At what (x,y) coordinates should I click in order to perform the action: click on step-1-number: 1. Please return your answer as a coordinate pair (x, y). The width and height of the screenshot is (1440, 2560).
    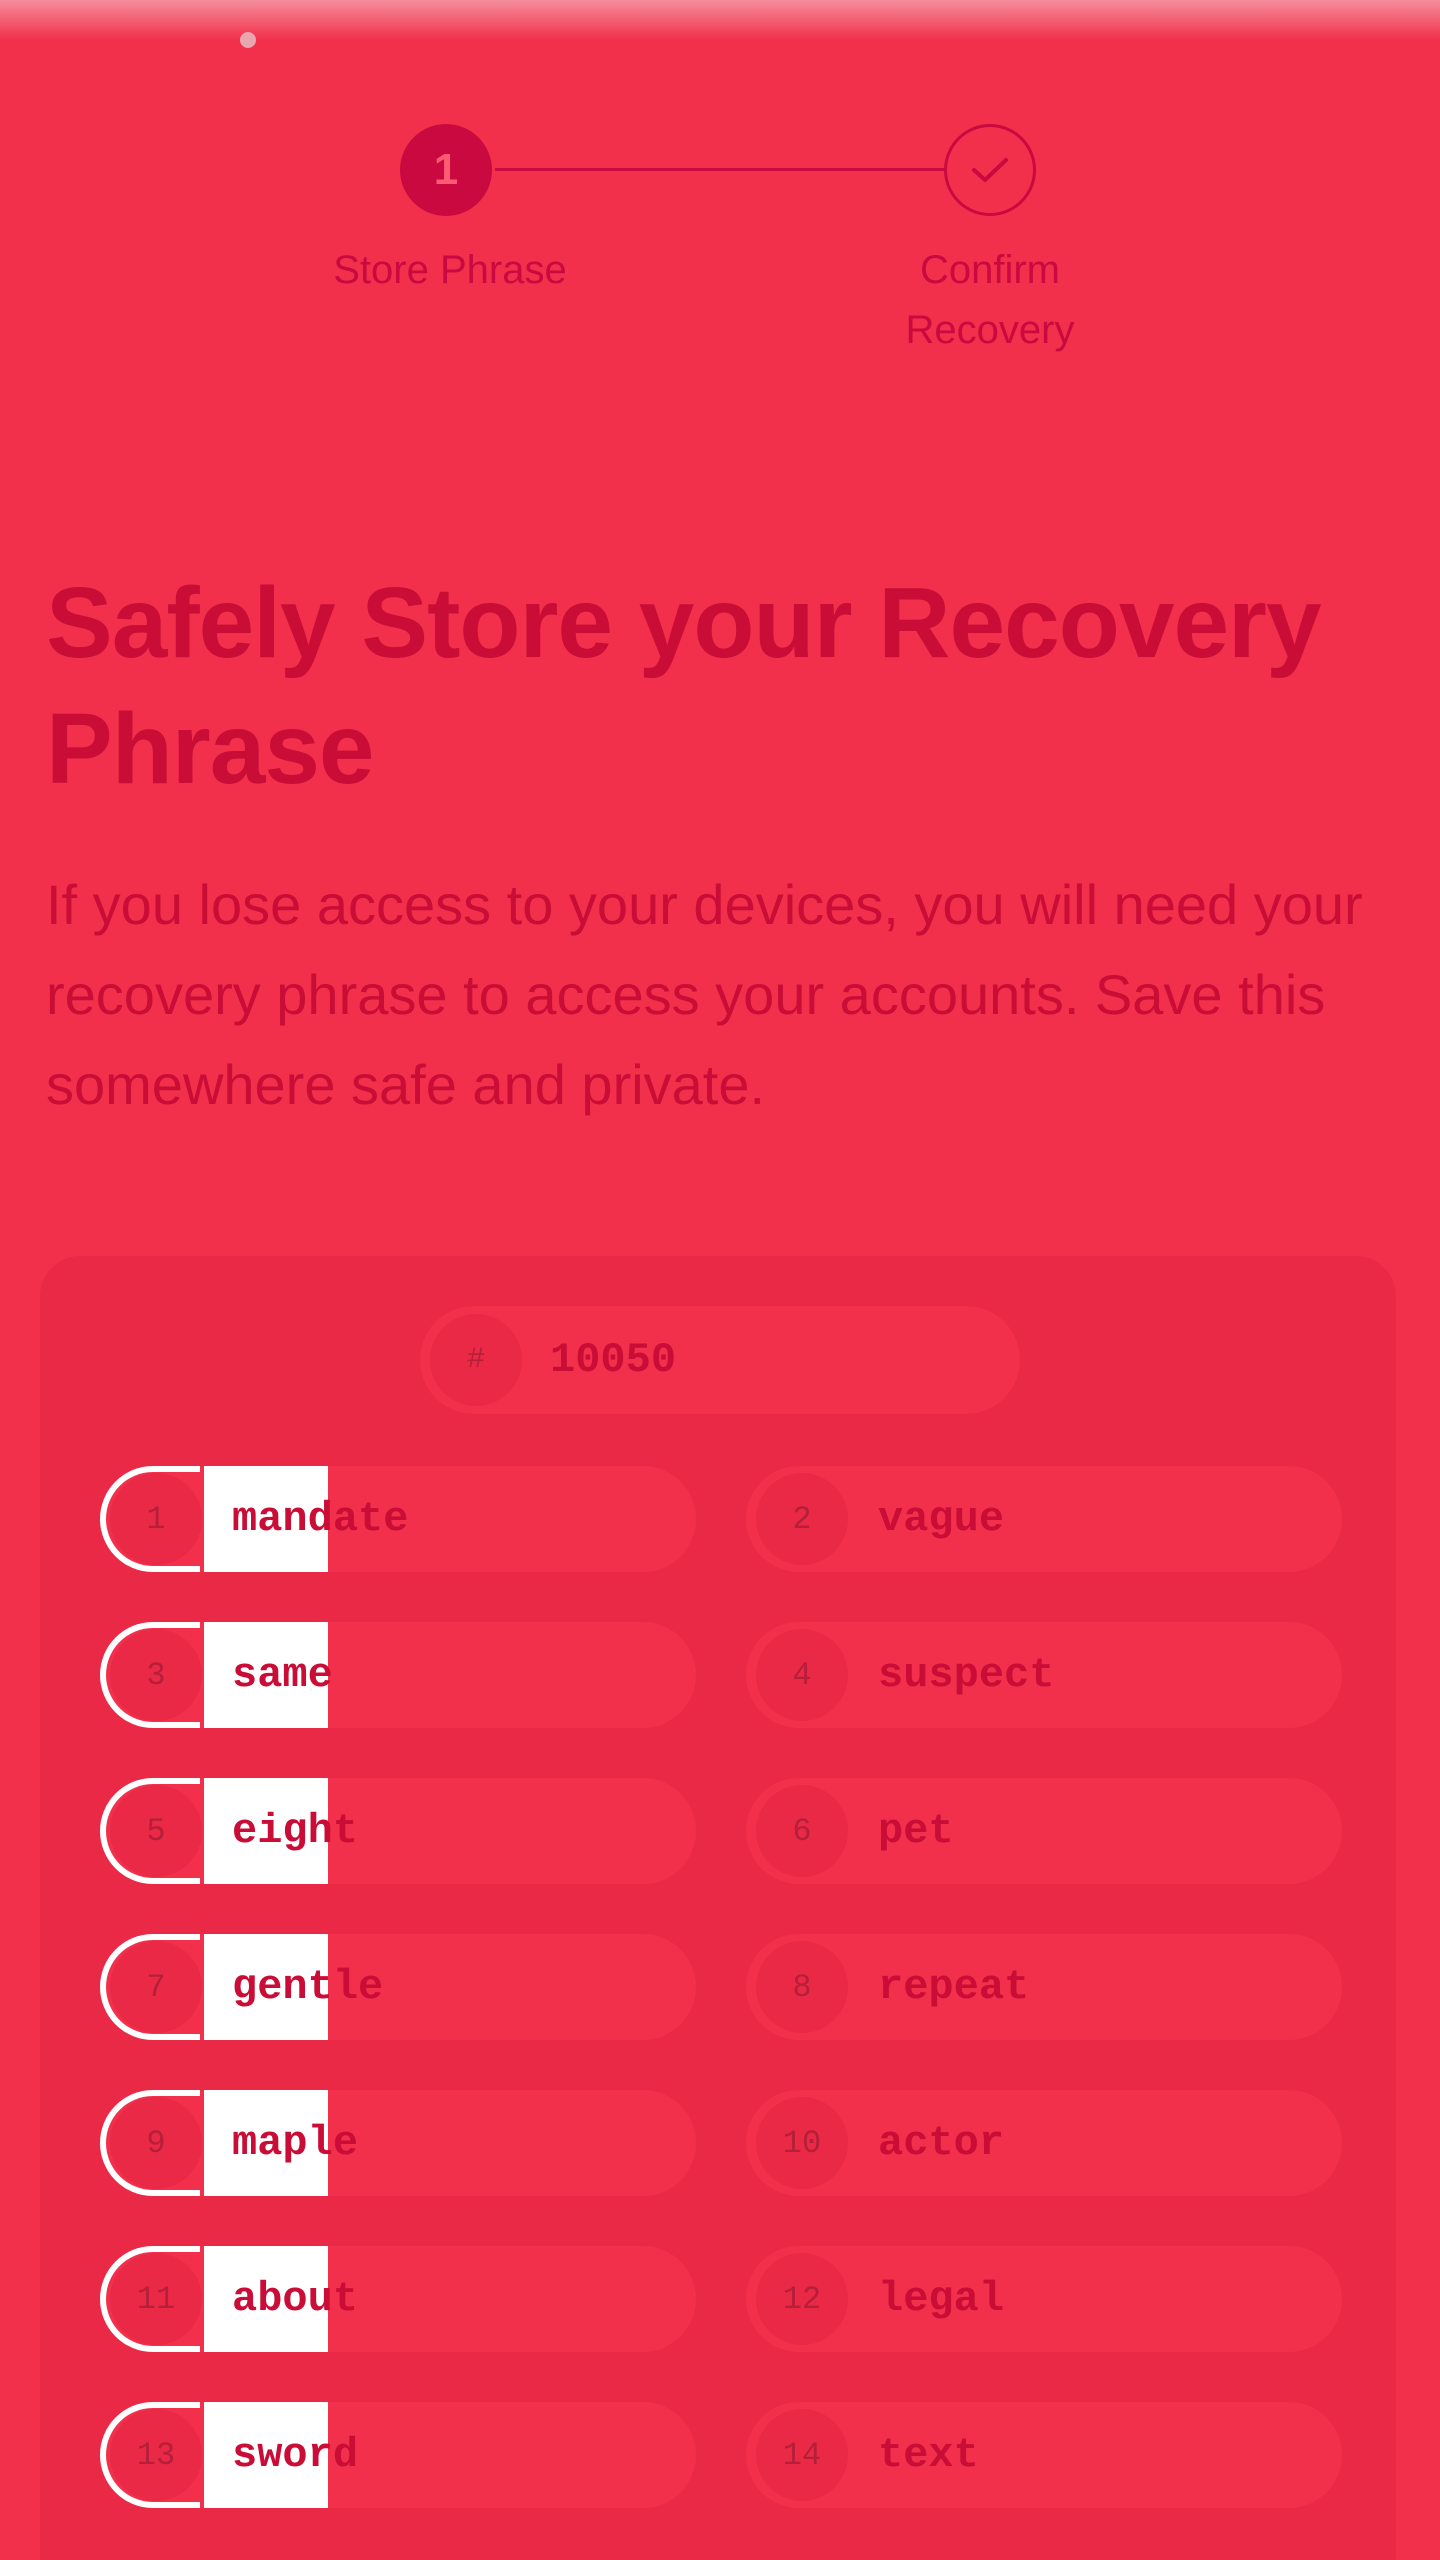
    Looking at the image, I should click on (446, 169).